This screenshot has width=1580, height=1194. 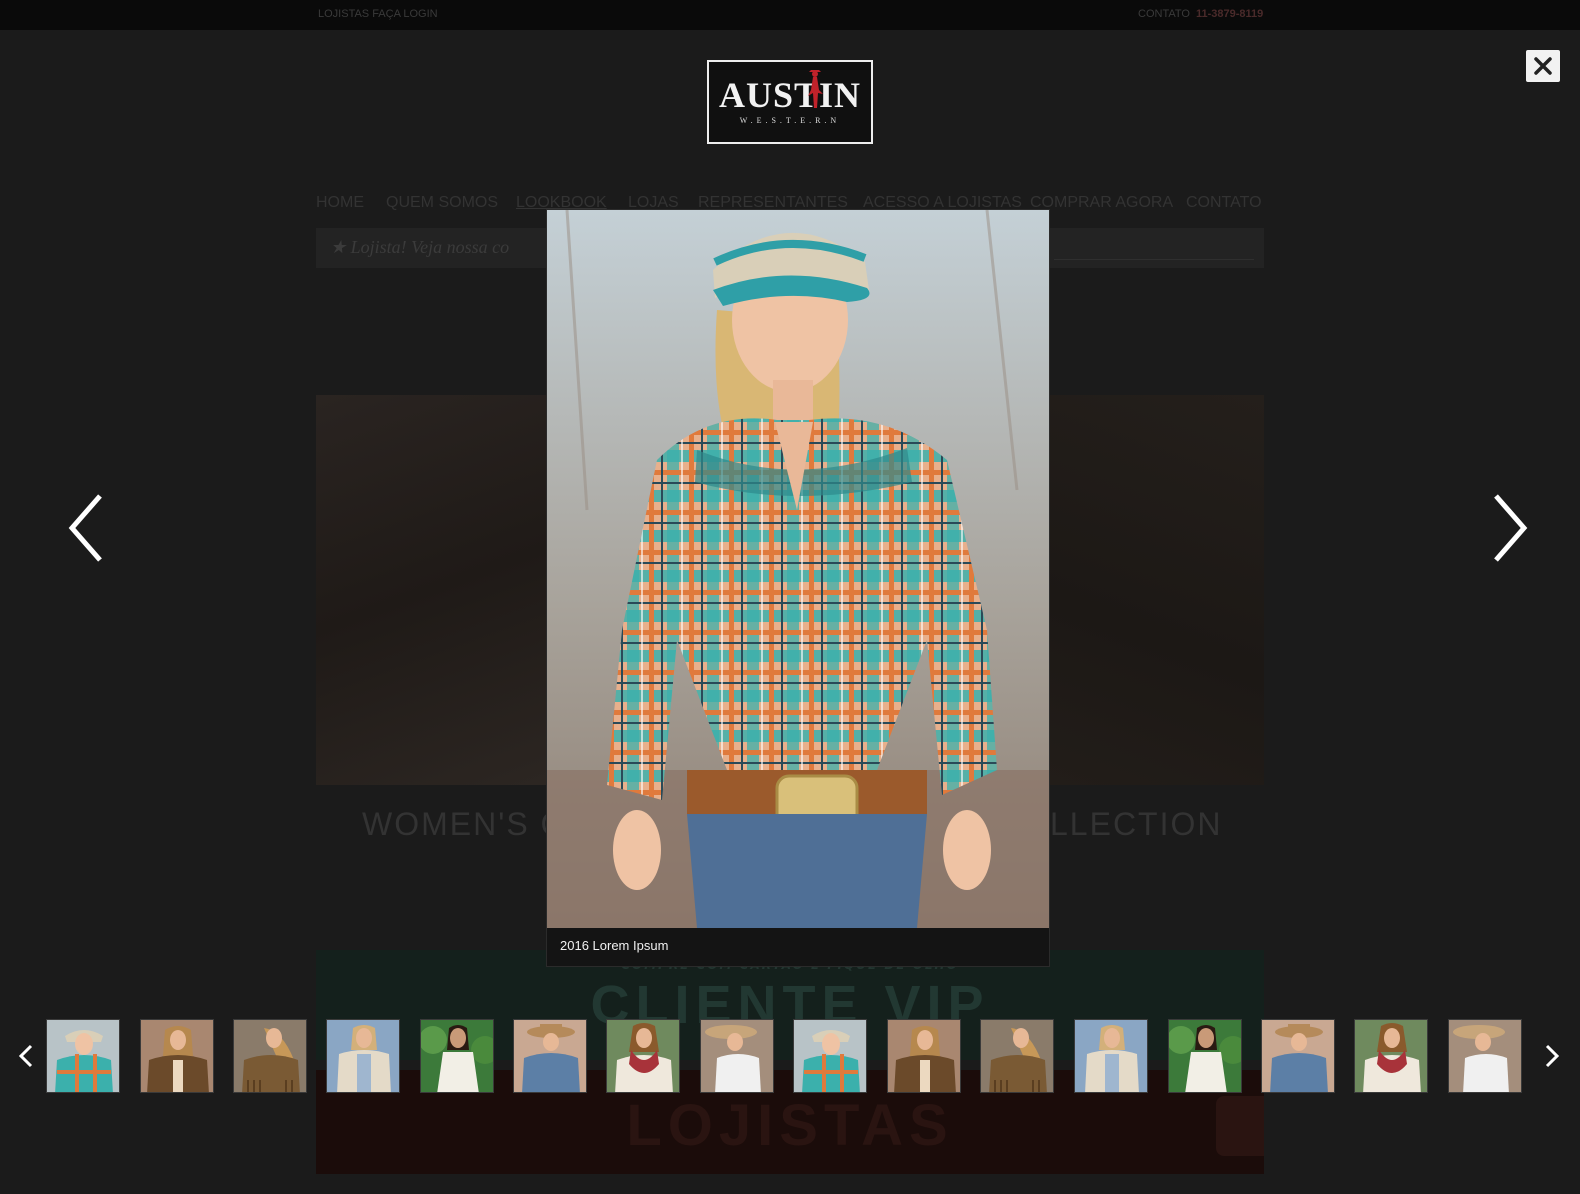 I want to click on phone-number: 11-3879-8119, so click(x=1230, y=14).